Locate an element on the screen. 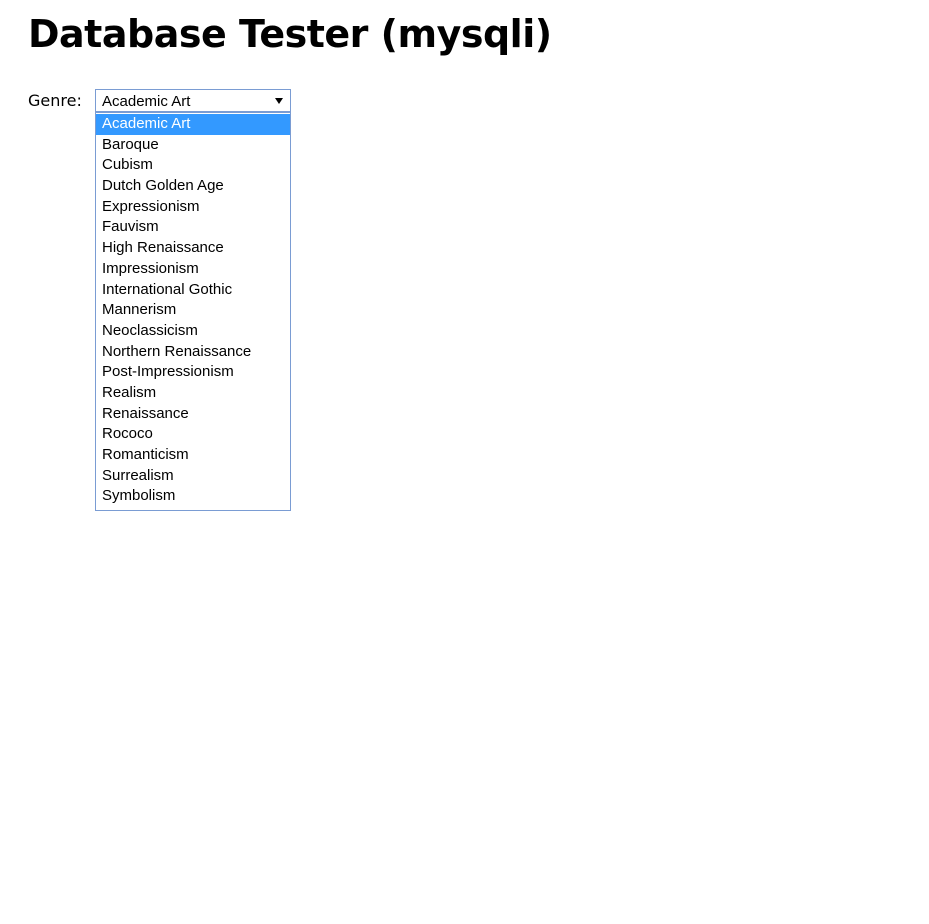 This screenshot has height=924, width=929. page-title: Database Tester (mysqli) is located at coordinates (290, 34).